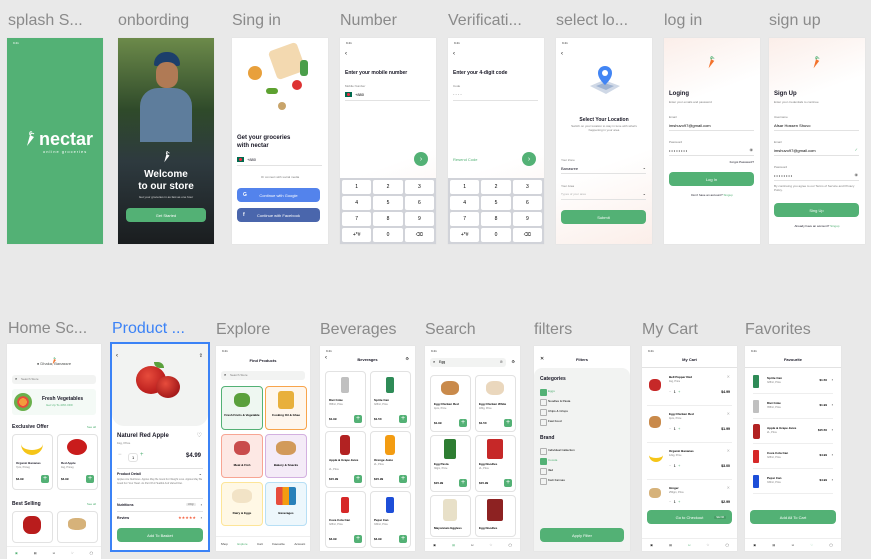  What do you see at coordinates (728, 450) in the screenshot?
I see `close-icon: ✕` at bounding box center [728, 450].